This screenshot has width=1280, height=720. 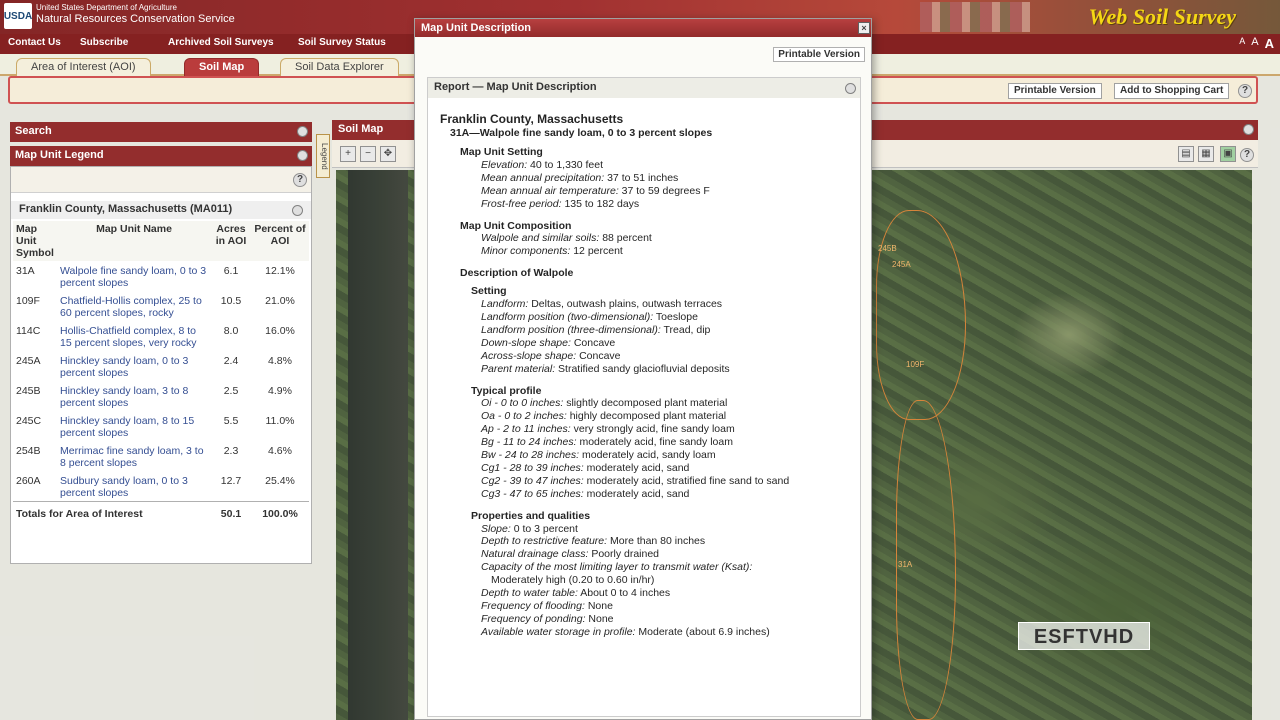 What do you see at coordinates (106, 7) in the screenshot?
I see `agency-line-1: United States Department of Agriculture` at bounding box center [106, 7].